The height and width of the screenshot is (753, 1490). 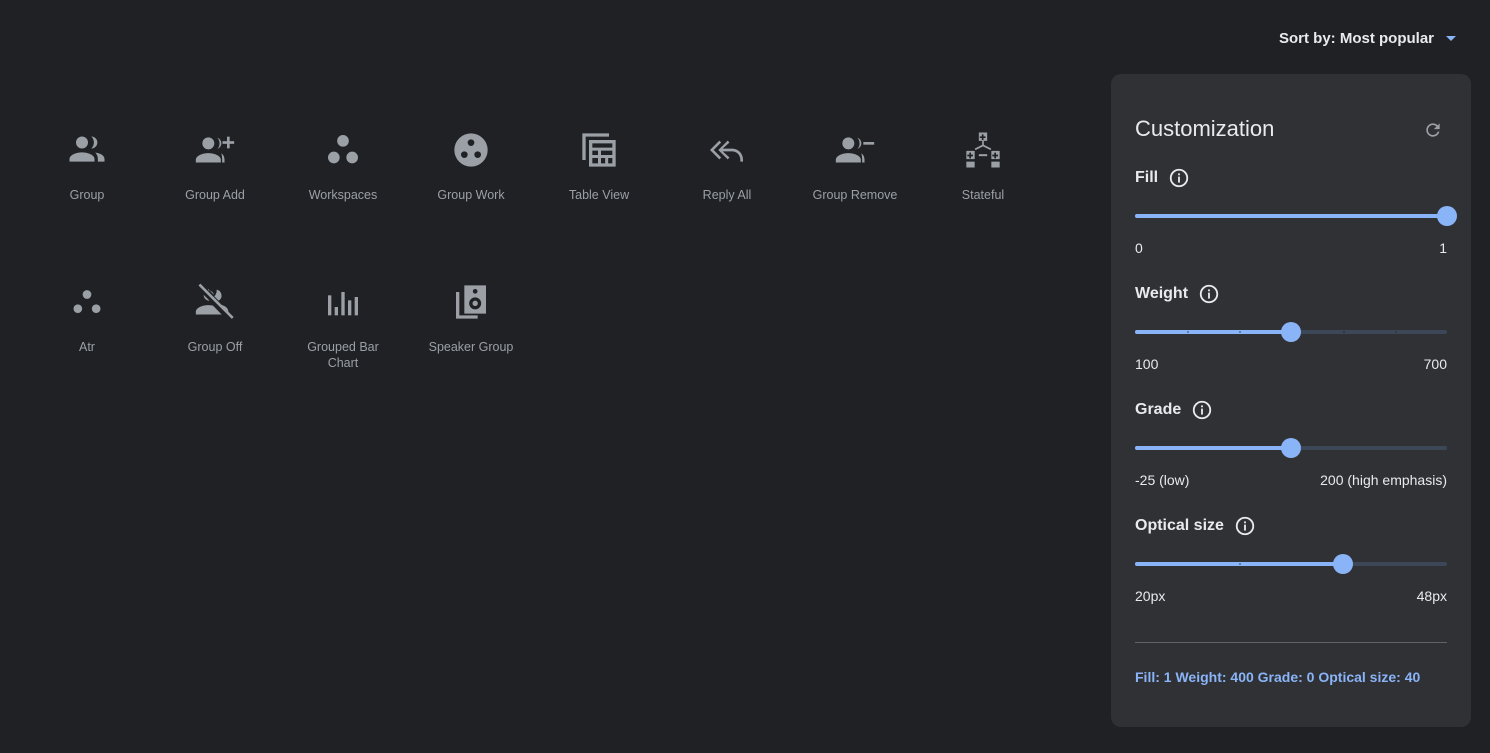 What do you see at coordinates (983, 195) in the screenshot?
I see `icon-label: Stateful` at bounding box center [983, 195].